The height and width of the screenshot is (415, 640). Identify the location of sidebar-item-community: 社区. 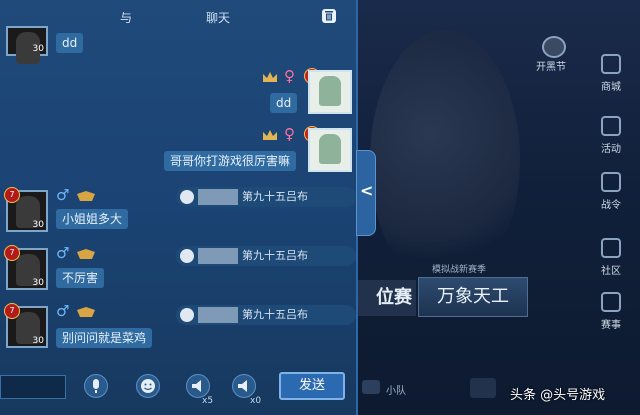
(611, 259).